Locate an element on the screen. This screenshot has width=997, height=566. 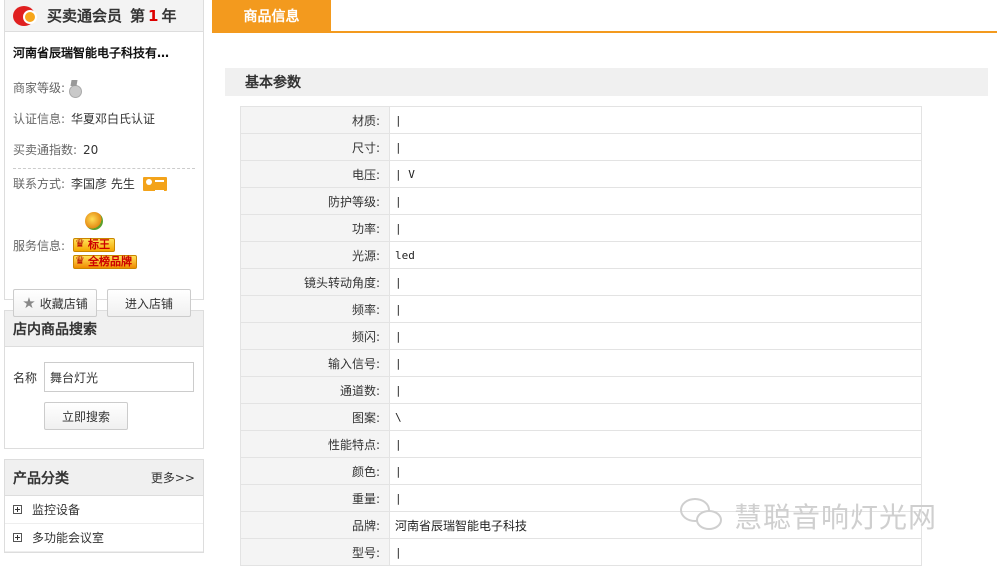
contact-value: 李国彦 先生 is located at coordinates (103, 184).